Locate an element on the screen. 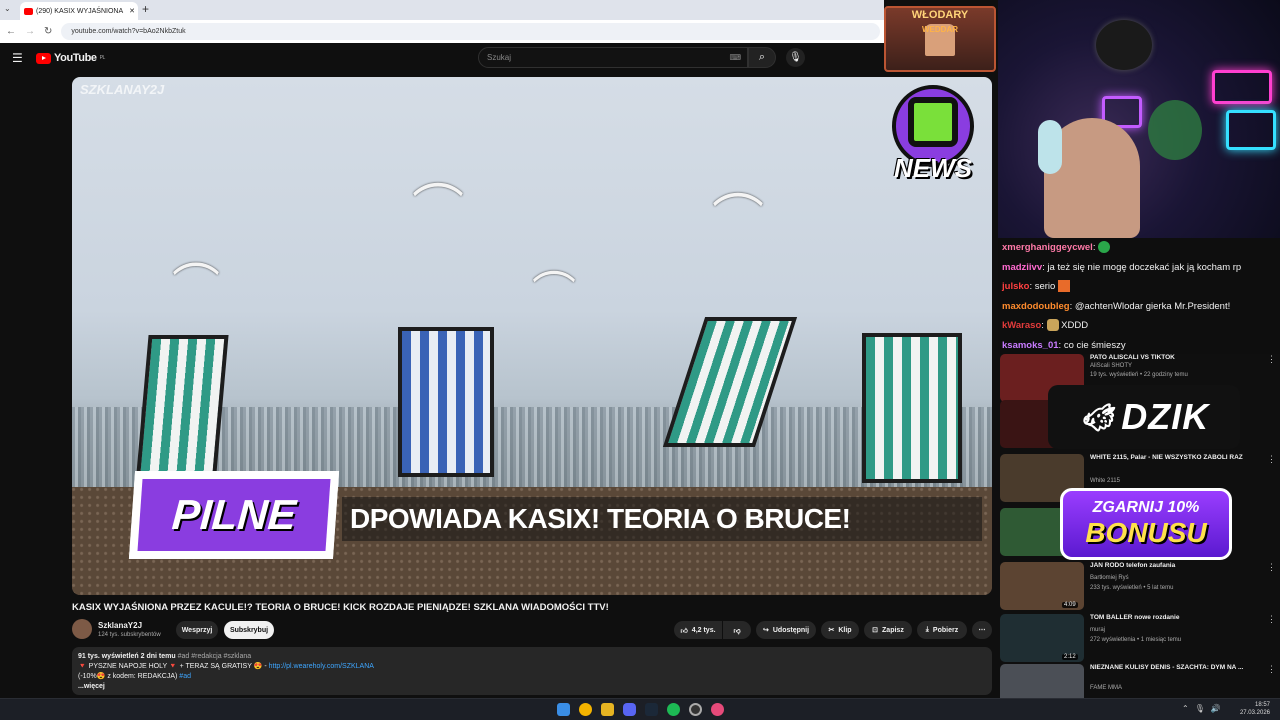 Image resolution: width=1280 pixels, height=720 pixels. bonus-word: BONUSU is located at coordinates (1146, 532).